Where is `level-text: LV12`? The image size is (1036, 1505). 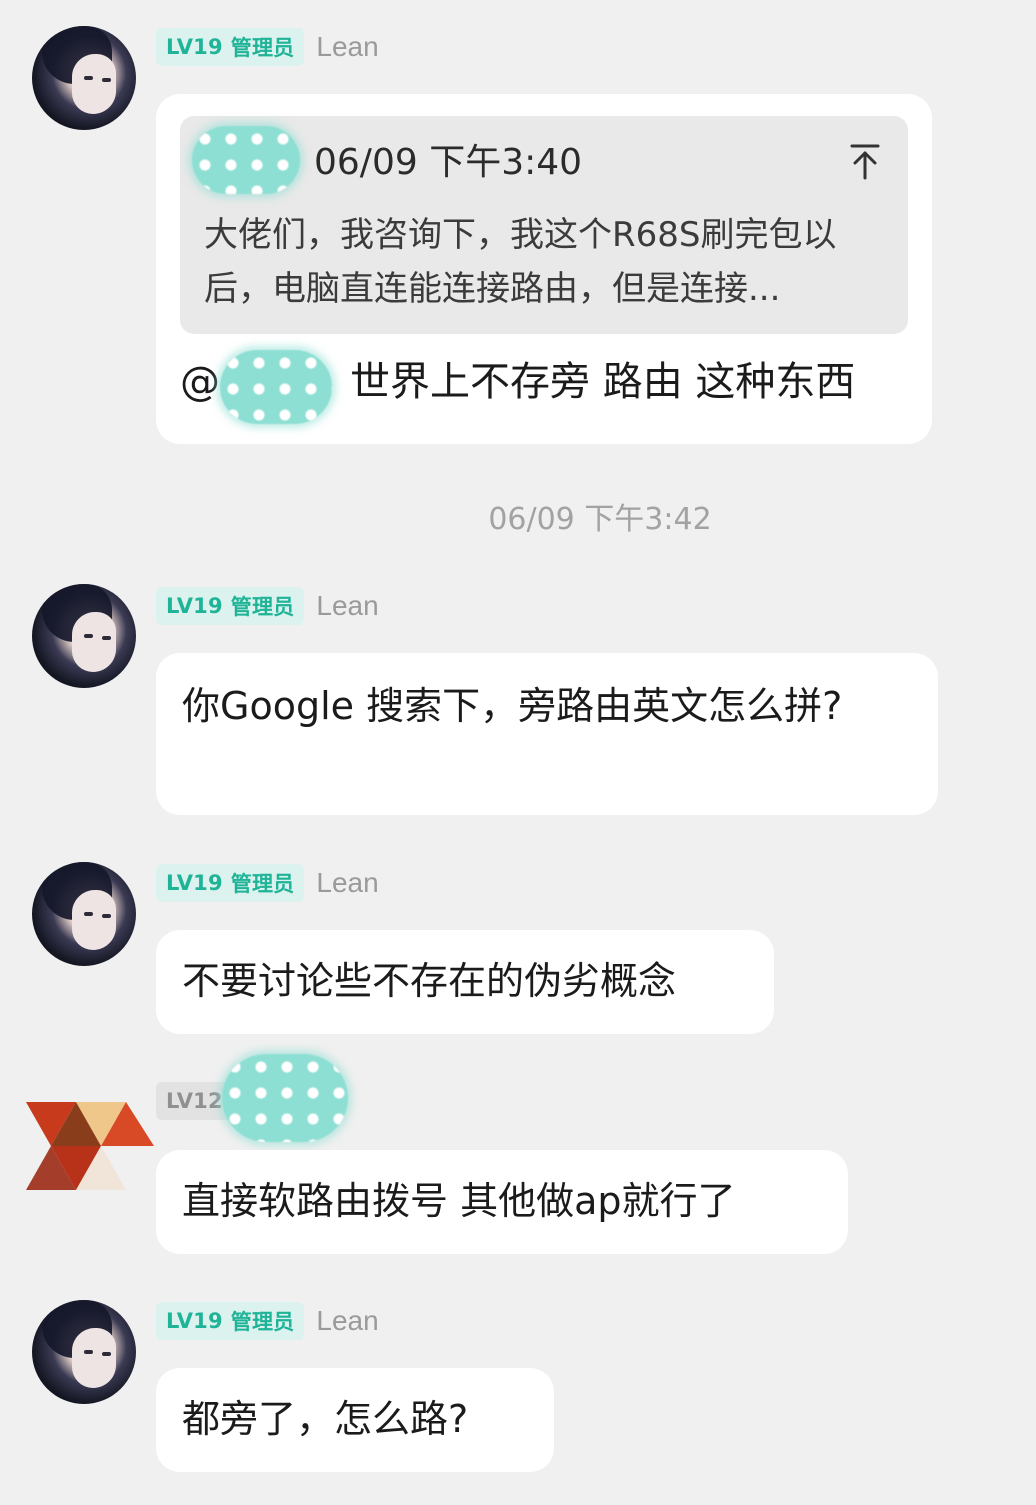
level-text: LV12 is located at coordinates (194, 1101).